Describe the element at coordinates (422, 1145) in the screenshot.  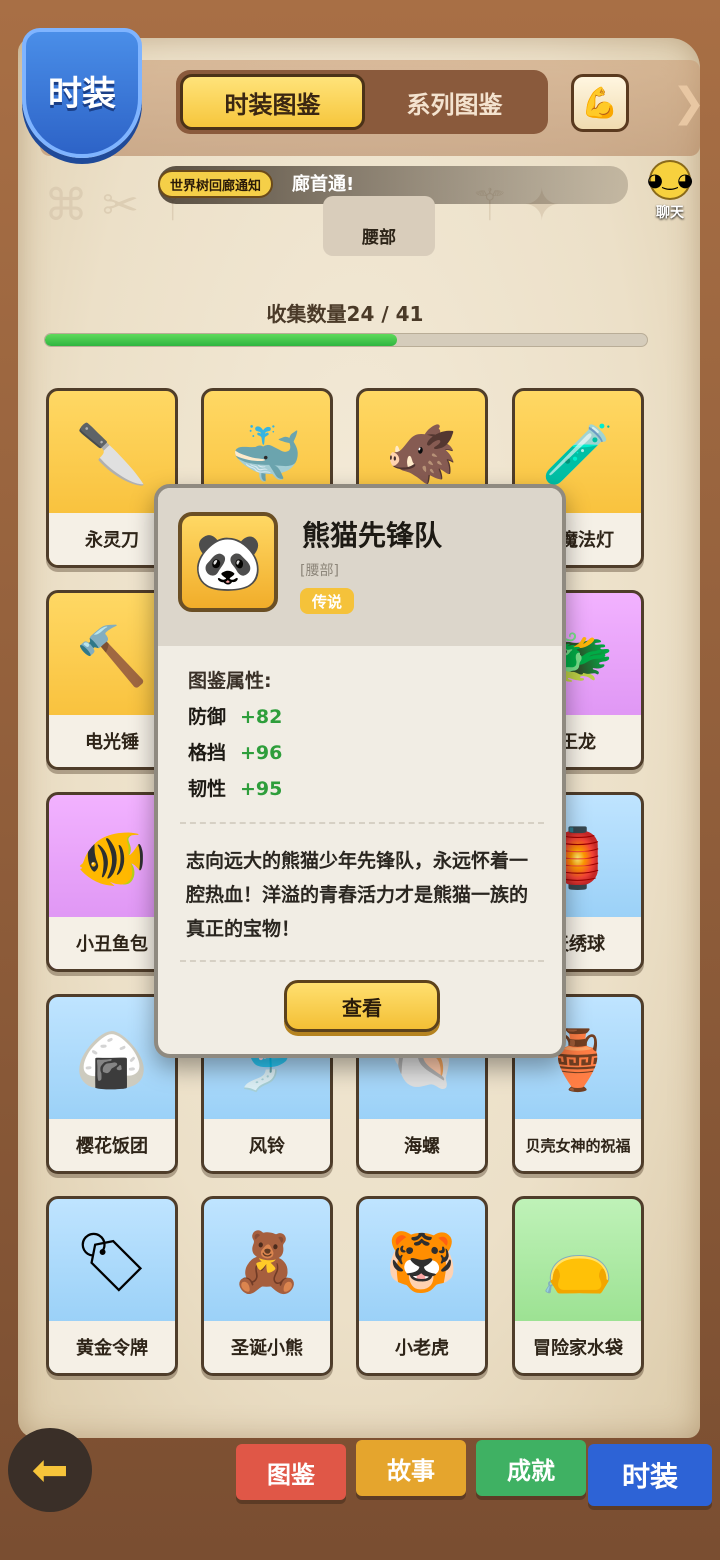
I see `grid-card-name: 海螺` at that location.